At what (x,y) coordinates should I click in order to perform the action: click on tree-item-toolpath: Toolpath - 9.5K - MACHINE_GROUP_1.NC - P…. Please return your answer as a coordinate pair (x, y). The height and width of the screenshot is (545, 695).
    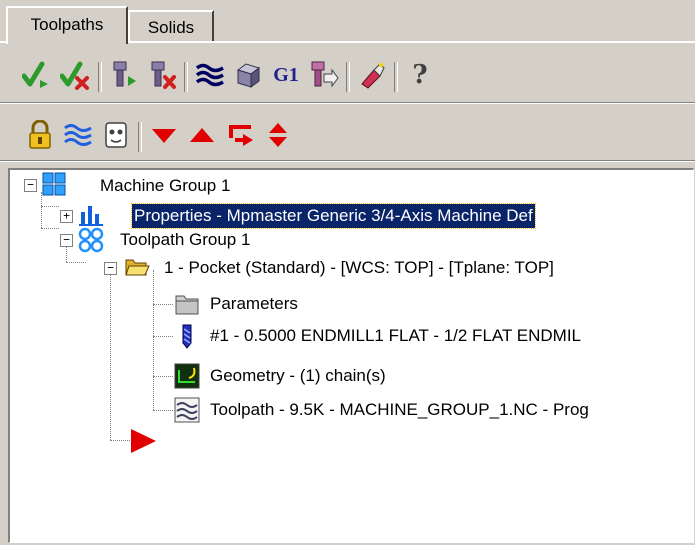
    Looking at the image, I should click on (399, 410).